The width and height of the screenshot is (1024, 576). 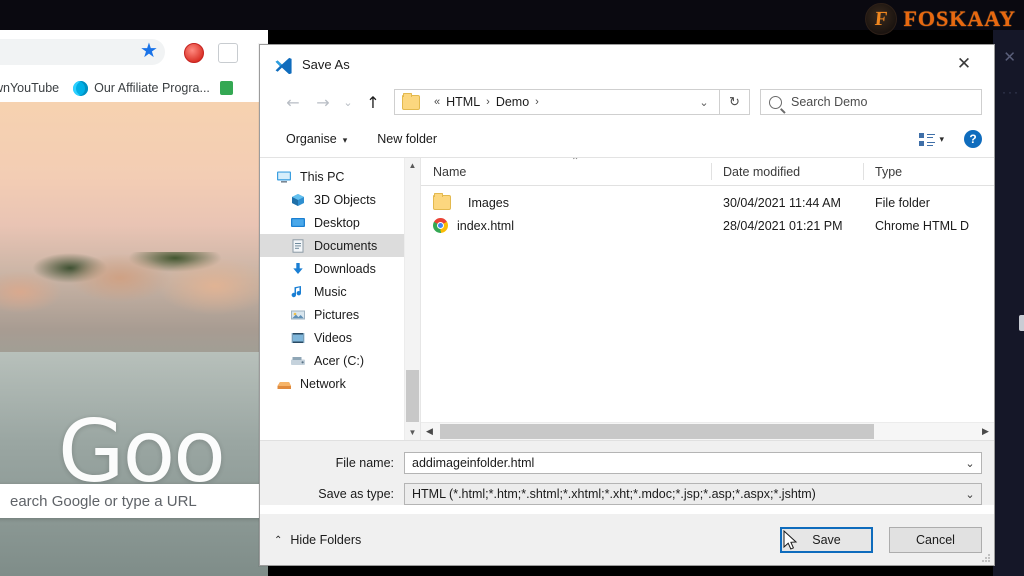 What do you see at coordinates (340, 199) in the screenshot?
I see `sidebar-item-3d-objects: 3D Objects` at bounding box center [340, 199].